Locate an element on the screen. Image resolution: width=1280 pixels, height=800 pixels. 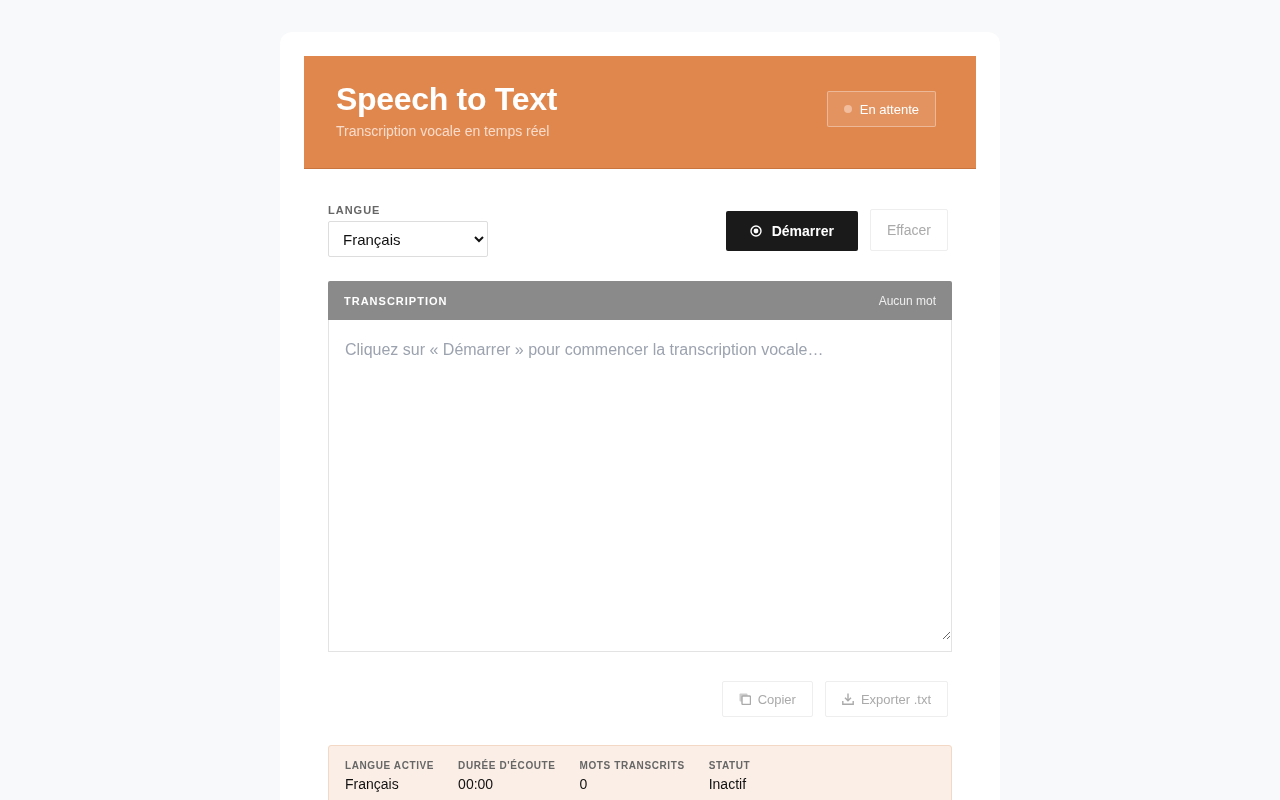
stat-value: Français is located at coordinates (372, 784).